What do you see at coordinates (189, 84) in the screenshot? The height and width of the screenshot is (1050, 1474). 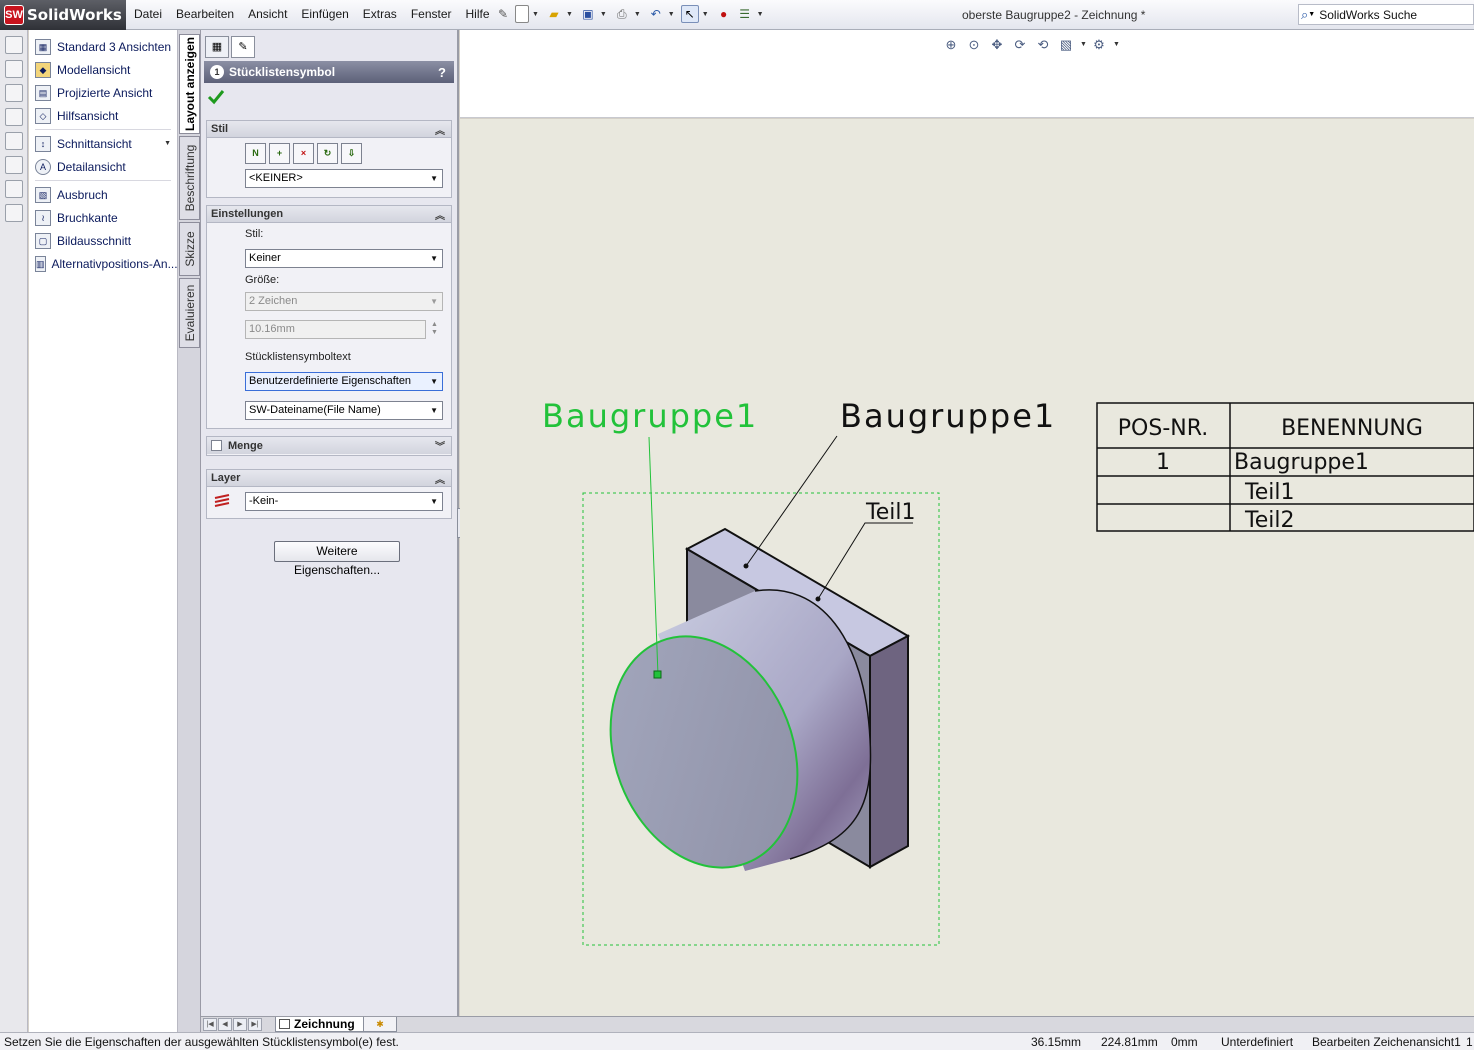 I see `tab-layout-anzeigen: Layout anzeigen` at bounding box center [189, 84].